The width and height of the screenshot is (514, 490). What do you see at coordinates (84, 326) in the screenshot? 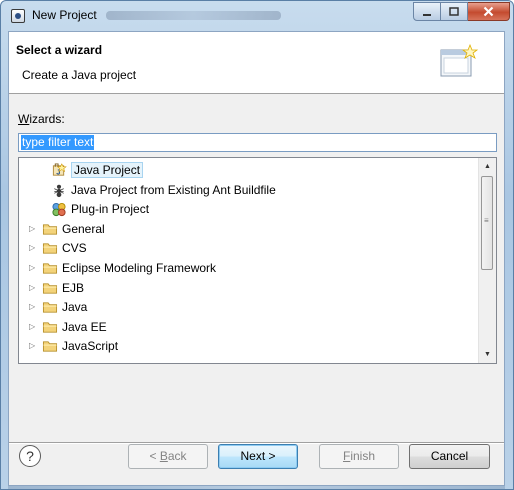
I see `tree-item-label: Java EE` at bounding box center [84, 326].